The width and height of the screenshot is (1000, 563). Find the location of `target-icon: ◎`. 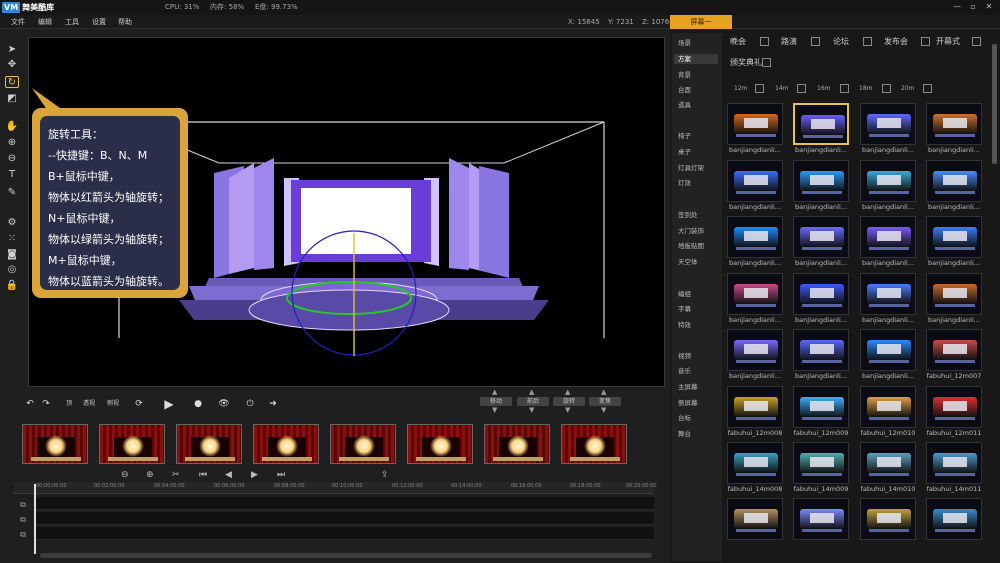

target-icon: ◎ is located at coordinates (12, 270).